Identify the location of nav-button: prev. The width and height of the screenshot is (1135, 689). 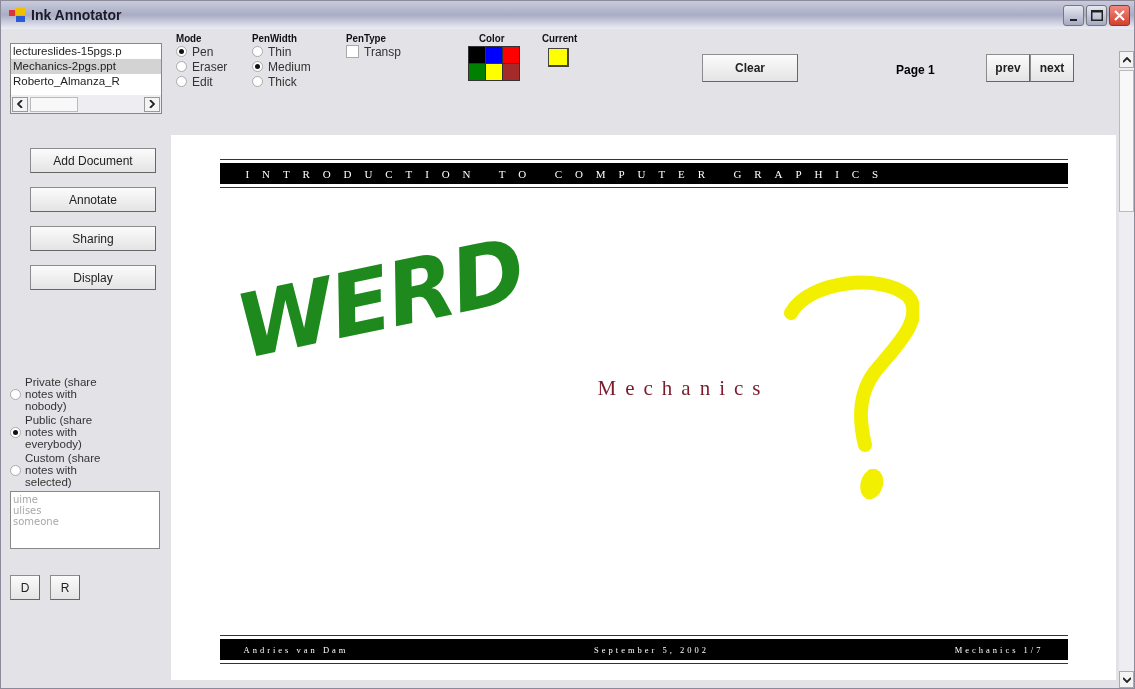
(1008, 68).